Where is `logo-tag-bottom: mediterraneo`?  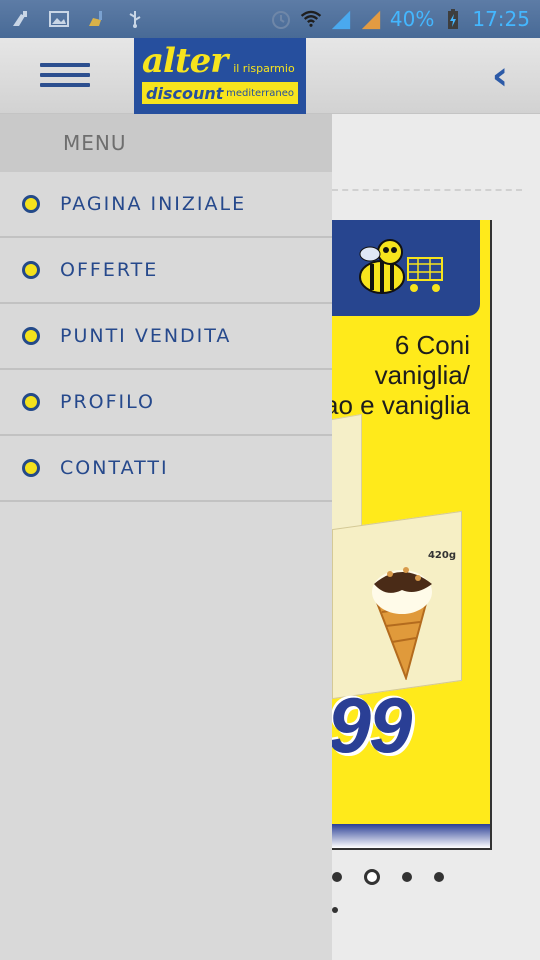
logo-tag-bottom: mediterraneo is located at coordinates (260, 93).